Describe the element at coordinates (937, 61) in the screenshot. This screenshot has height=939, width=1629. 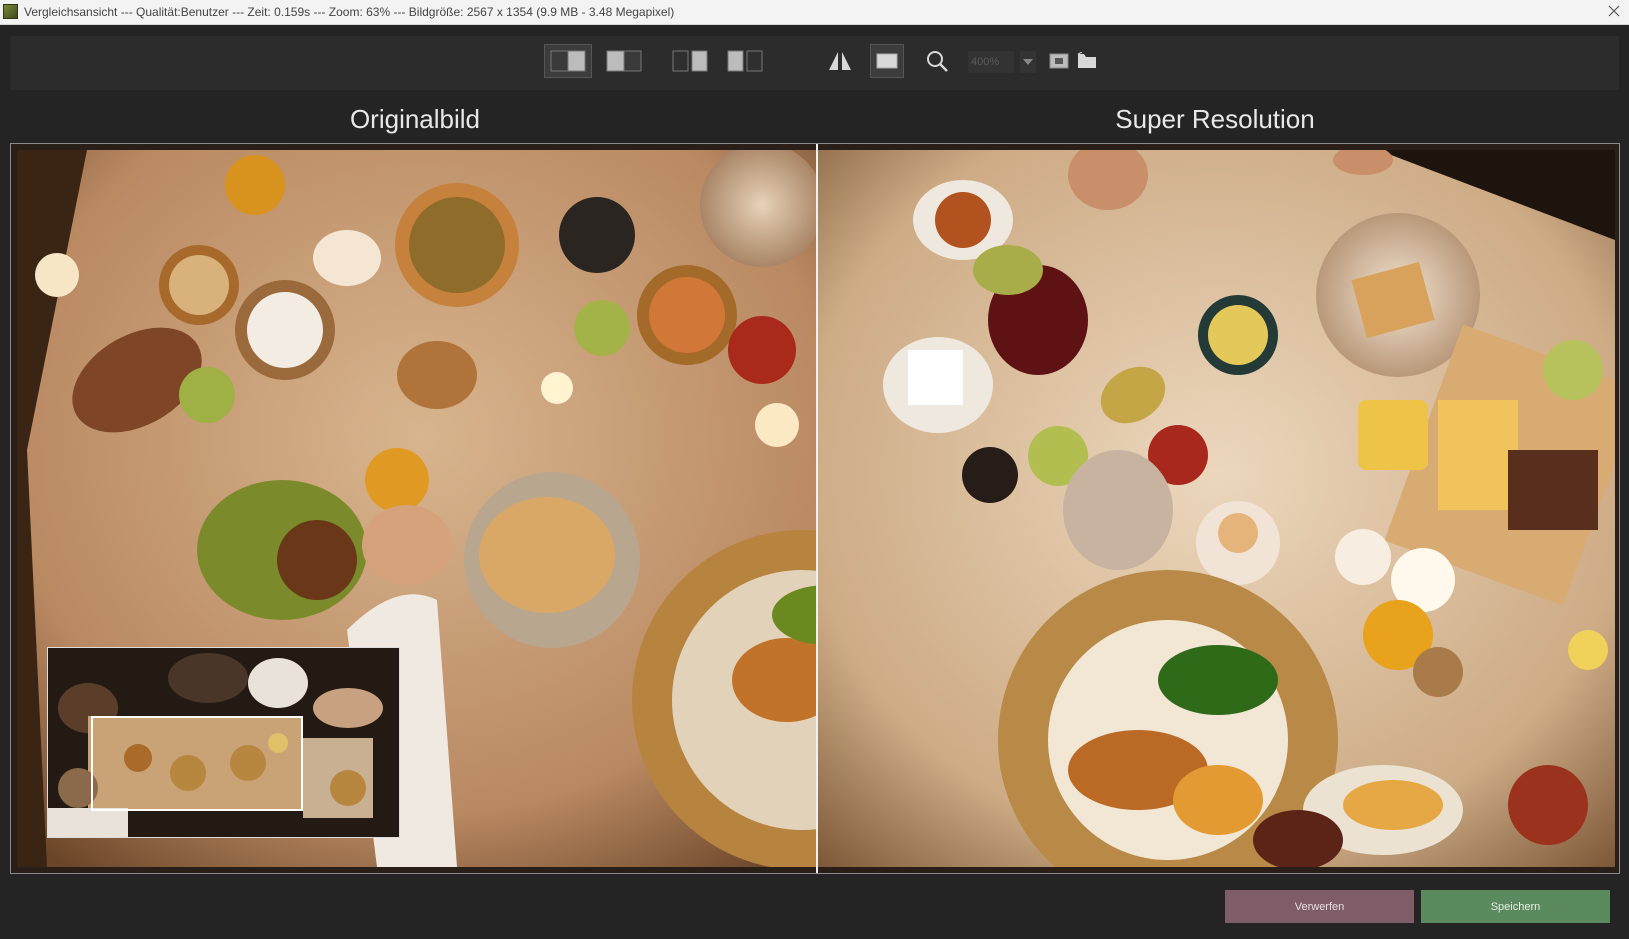
I see `zoom-icon` at that location.